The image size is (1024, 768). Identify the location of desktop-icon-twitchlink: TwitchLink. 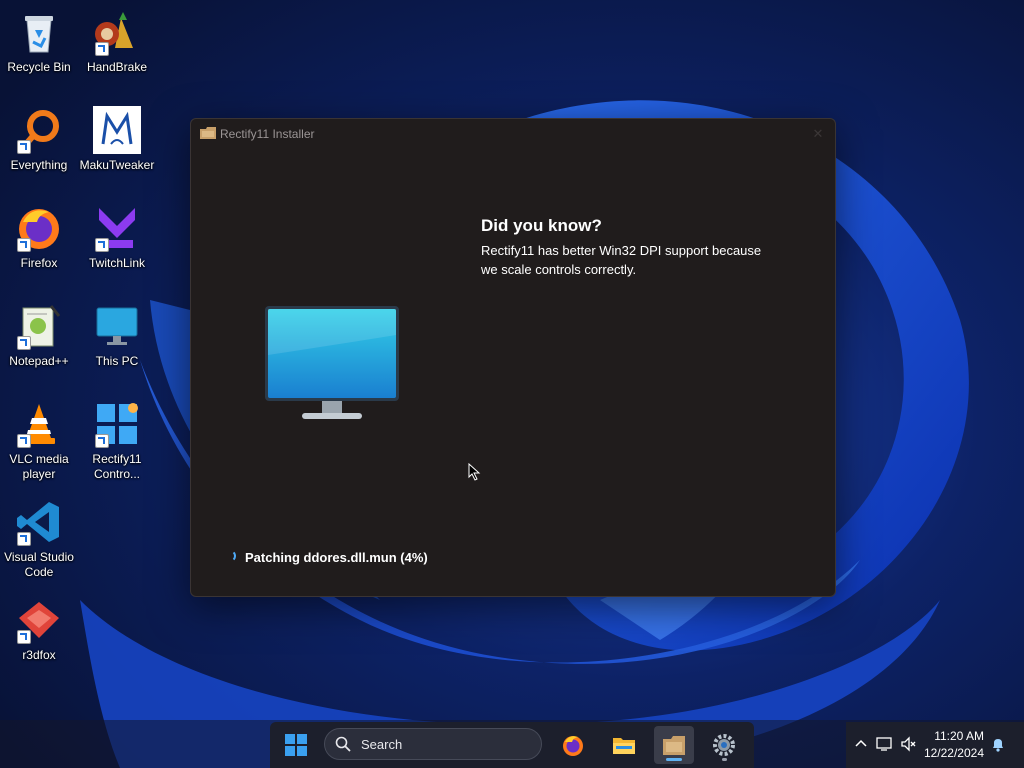
(117, 237).